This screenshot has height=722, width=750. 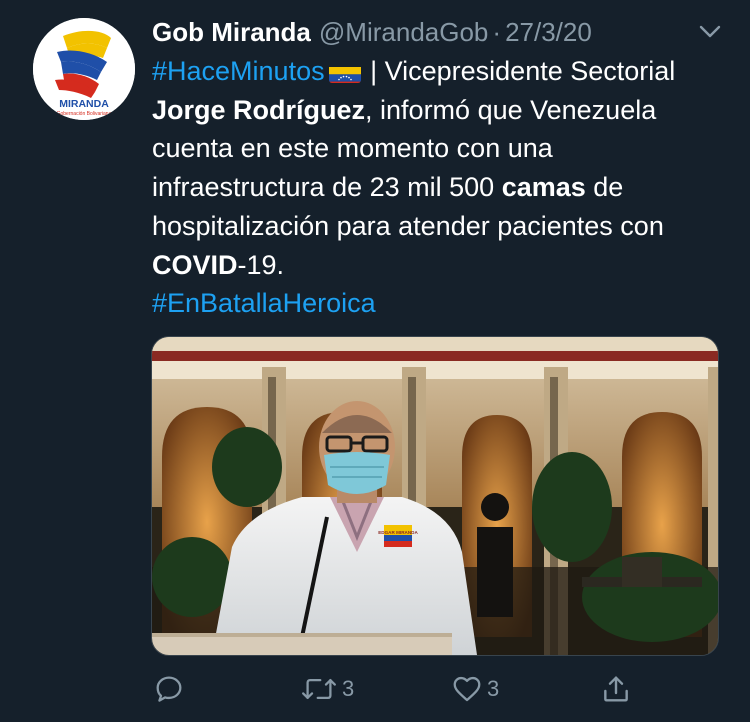 What do you see at coordinates (710, 32) in the screenshot?
I see `chevron-down-icon` at bounding box center [710, 32].